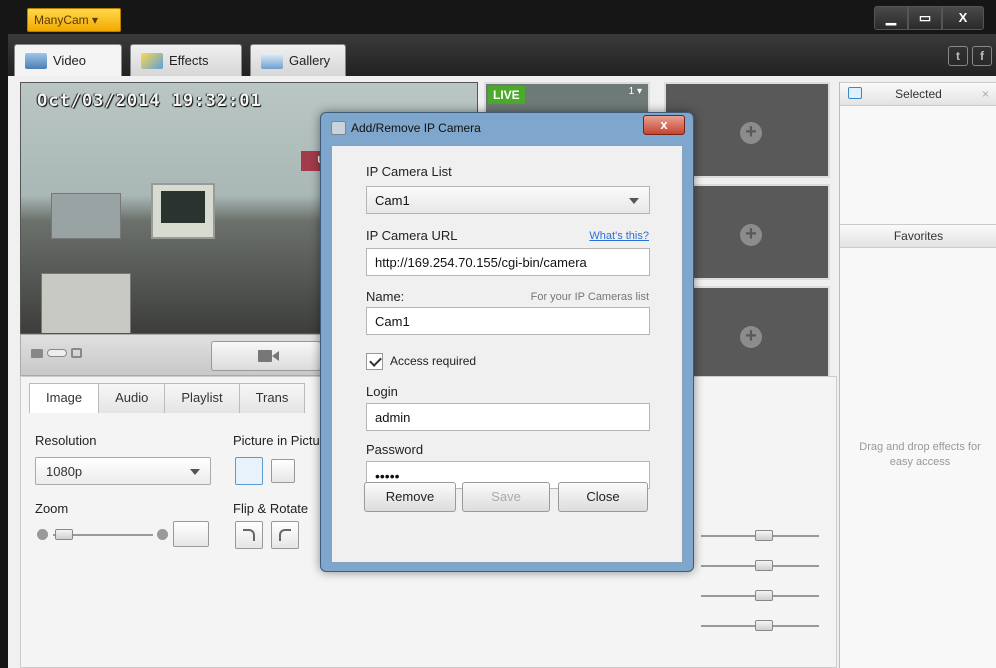 Image resolution: width=996 pixels, height=668 pixels. Describe the element at coordinates (249, 471) in the screenshot. I see `pip-off-icon` at that location.